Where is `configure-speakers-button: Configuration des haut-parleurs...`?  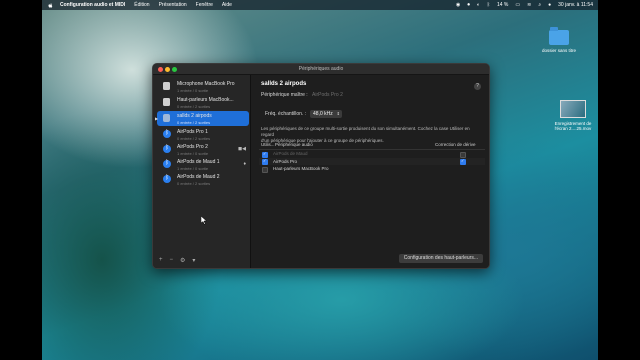
configure-speakers-button: Configuration des haut-parleurs... is located at coordinates (440, 258).